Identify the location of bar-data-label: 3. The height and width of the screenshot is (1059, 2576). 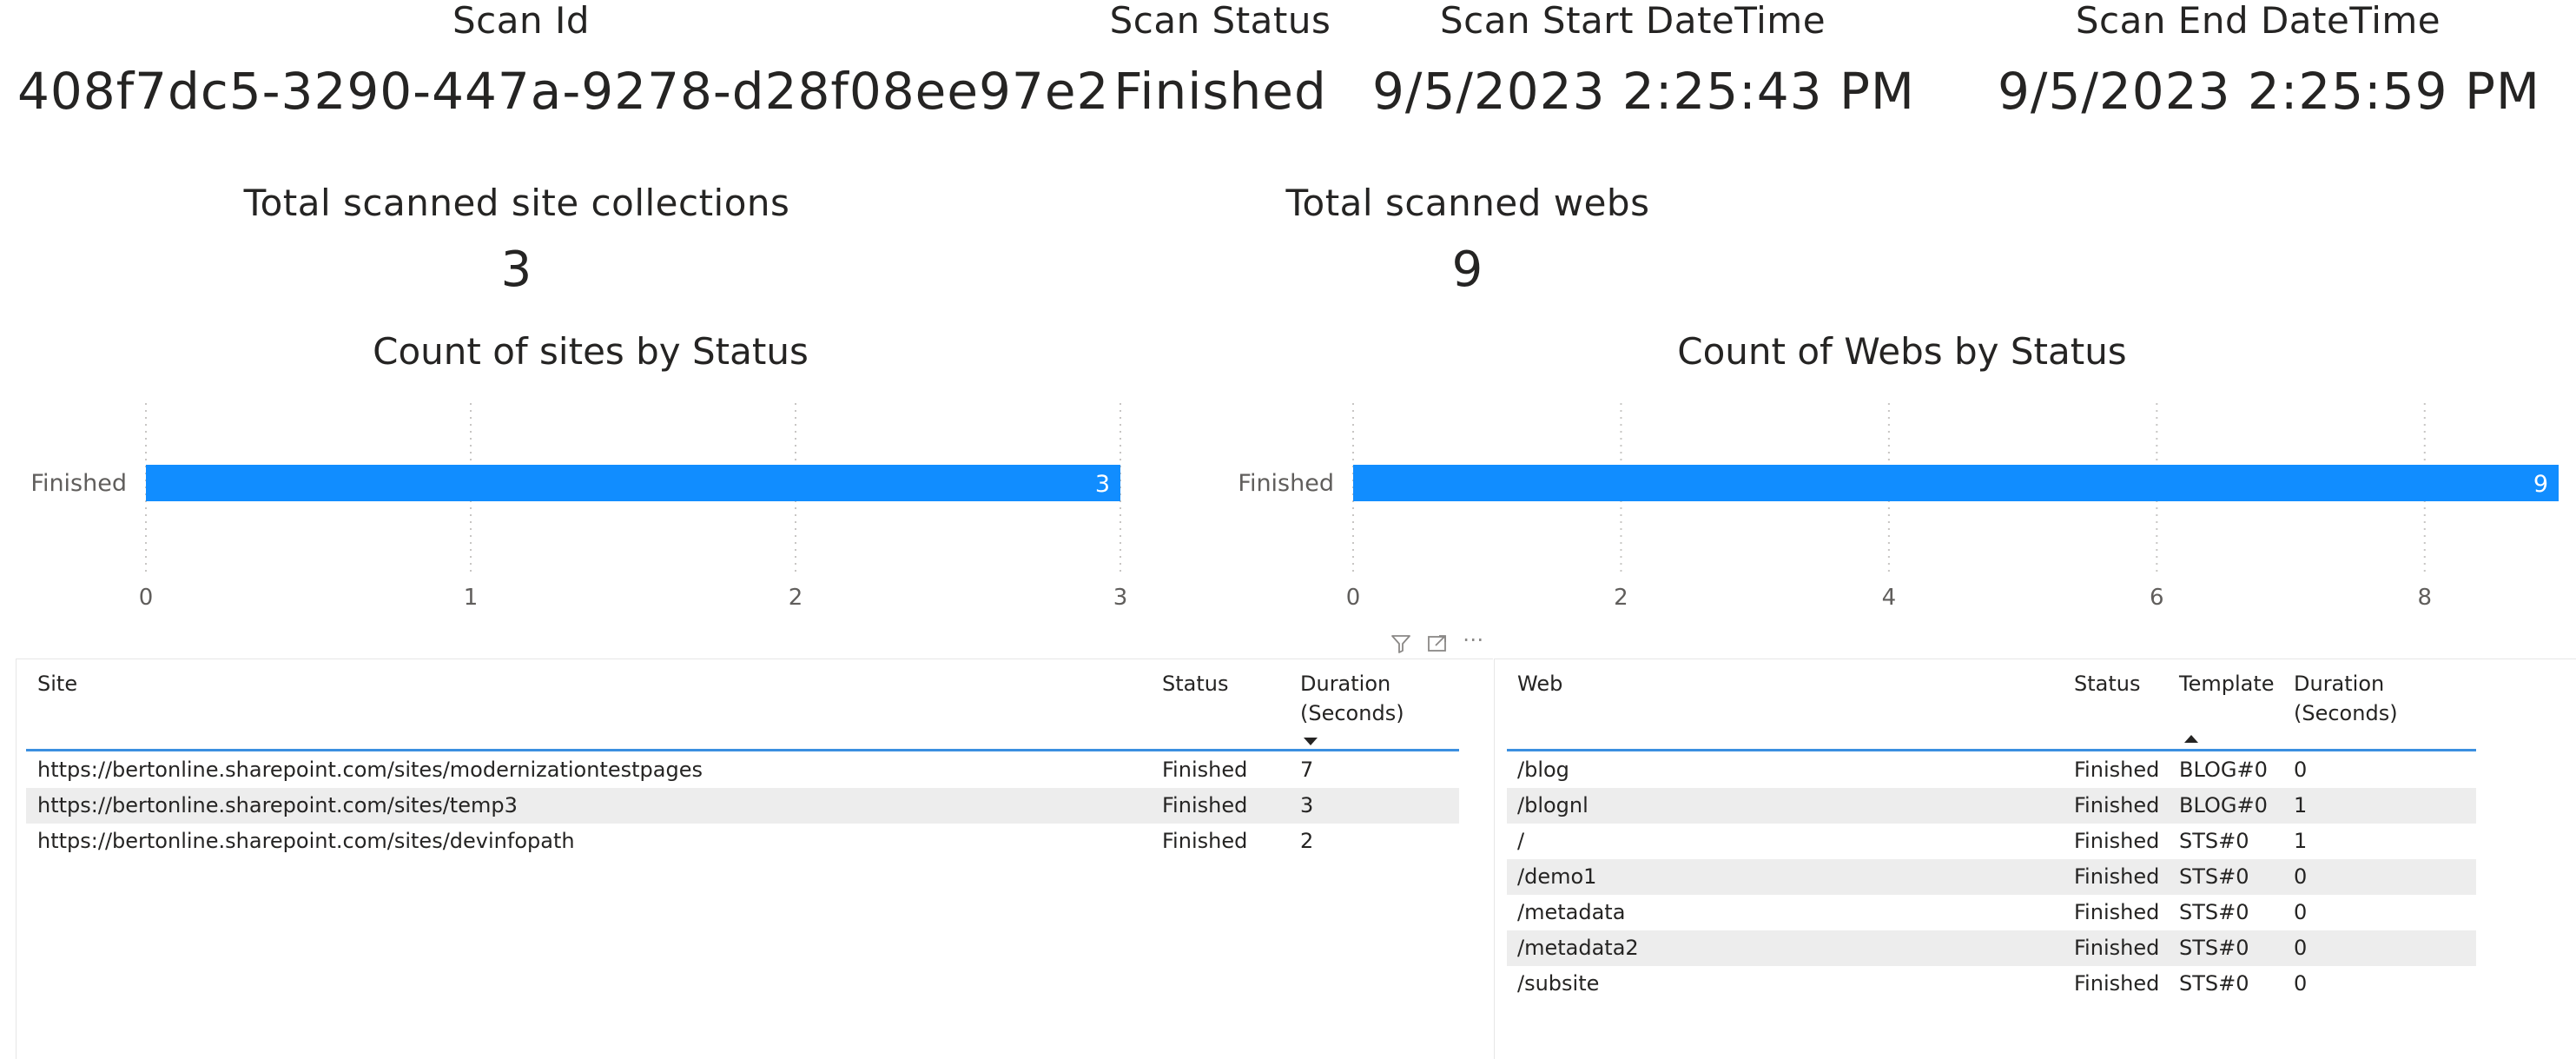
(1102, 485).